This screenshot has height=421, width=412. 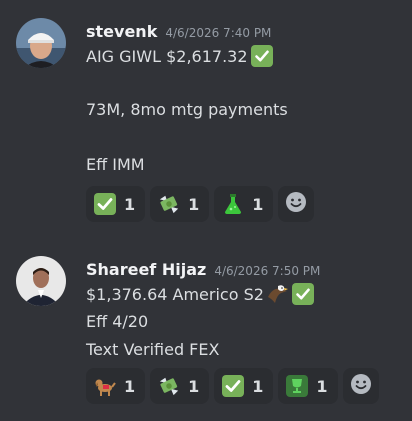 I want to click on trophy-icon, so click(x=297, y=386).